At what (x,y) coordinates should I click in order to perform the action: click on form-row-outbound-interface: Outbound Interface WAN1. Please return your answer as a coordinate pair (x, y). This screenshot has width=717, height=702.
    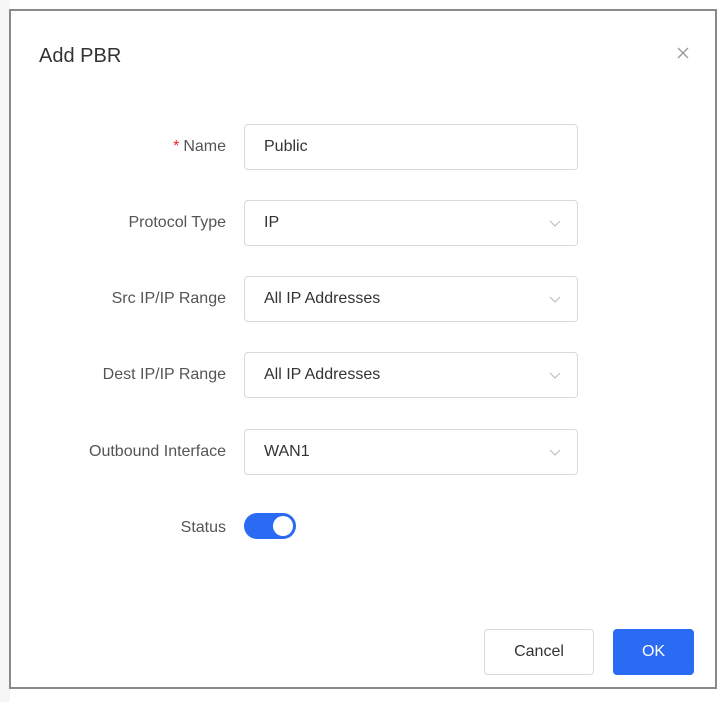
    Looking at the image, I should click on (363, 452).